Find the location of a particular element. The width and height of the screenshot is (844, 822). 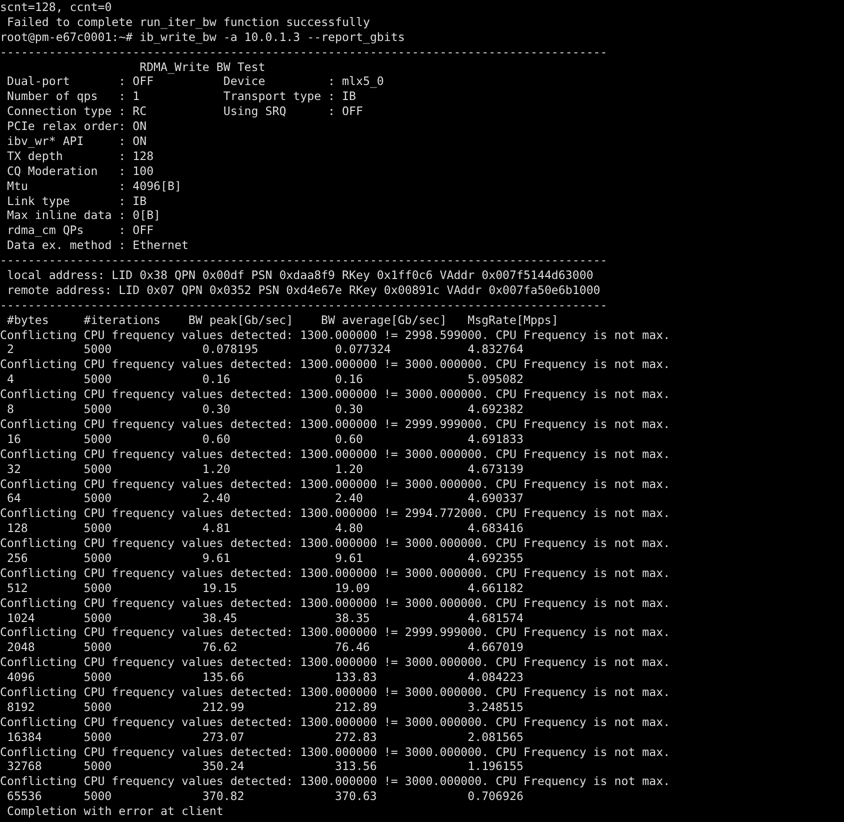

result-value: 32 is located at coordinates (13, 469).